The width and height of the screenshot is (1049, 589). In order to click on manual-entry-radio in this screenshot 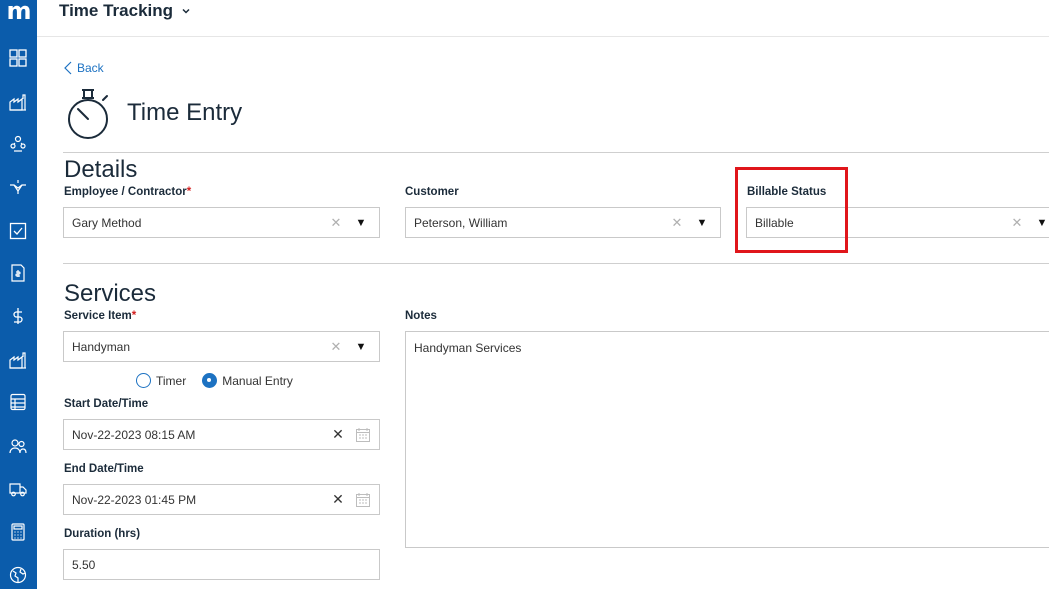, I will do `click(210, 380)`.